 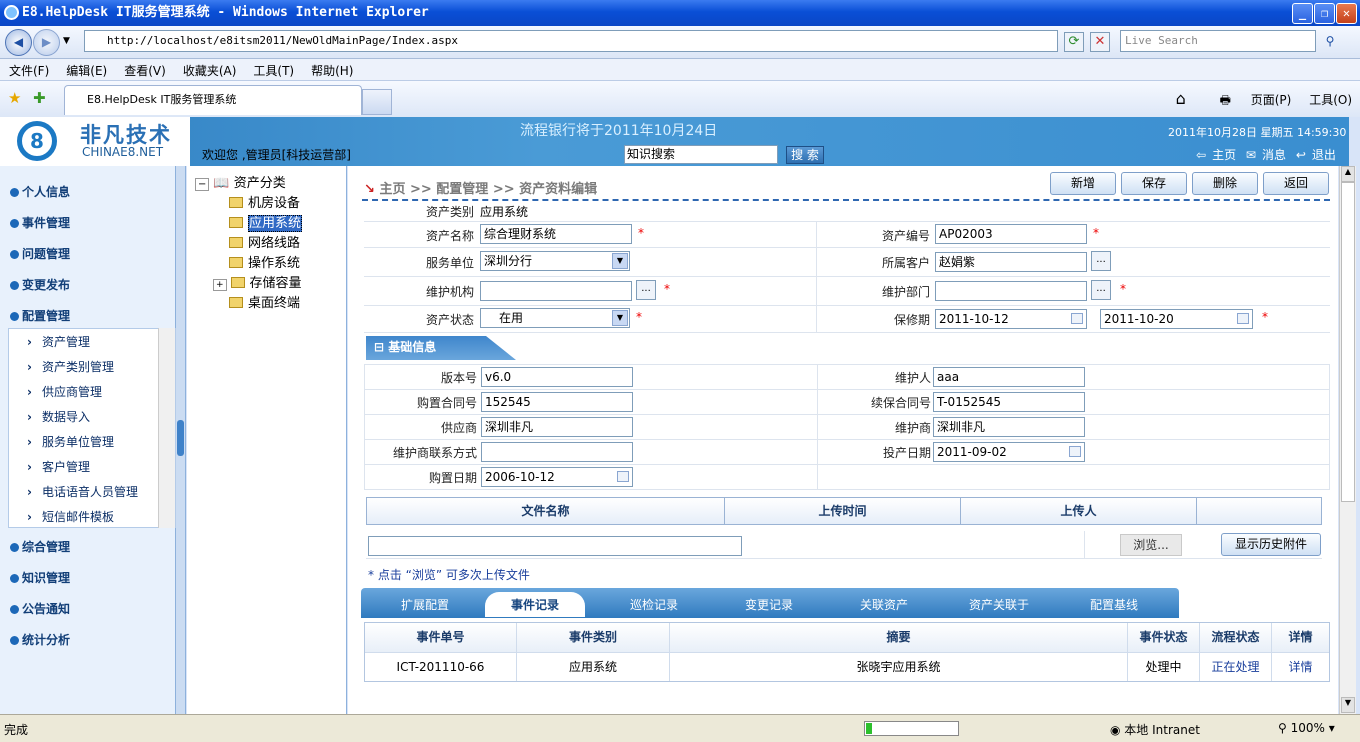 I want to click on close-window-button: ✕, so click(x=1346, y=13).